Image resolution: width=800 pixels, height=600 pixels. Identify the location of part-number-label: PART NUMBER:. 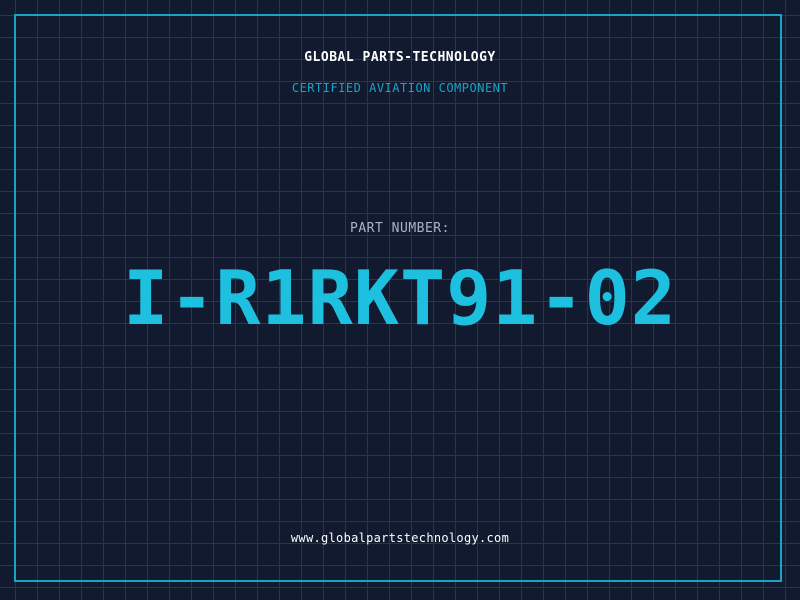
(400, 228).